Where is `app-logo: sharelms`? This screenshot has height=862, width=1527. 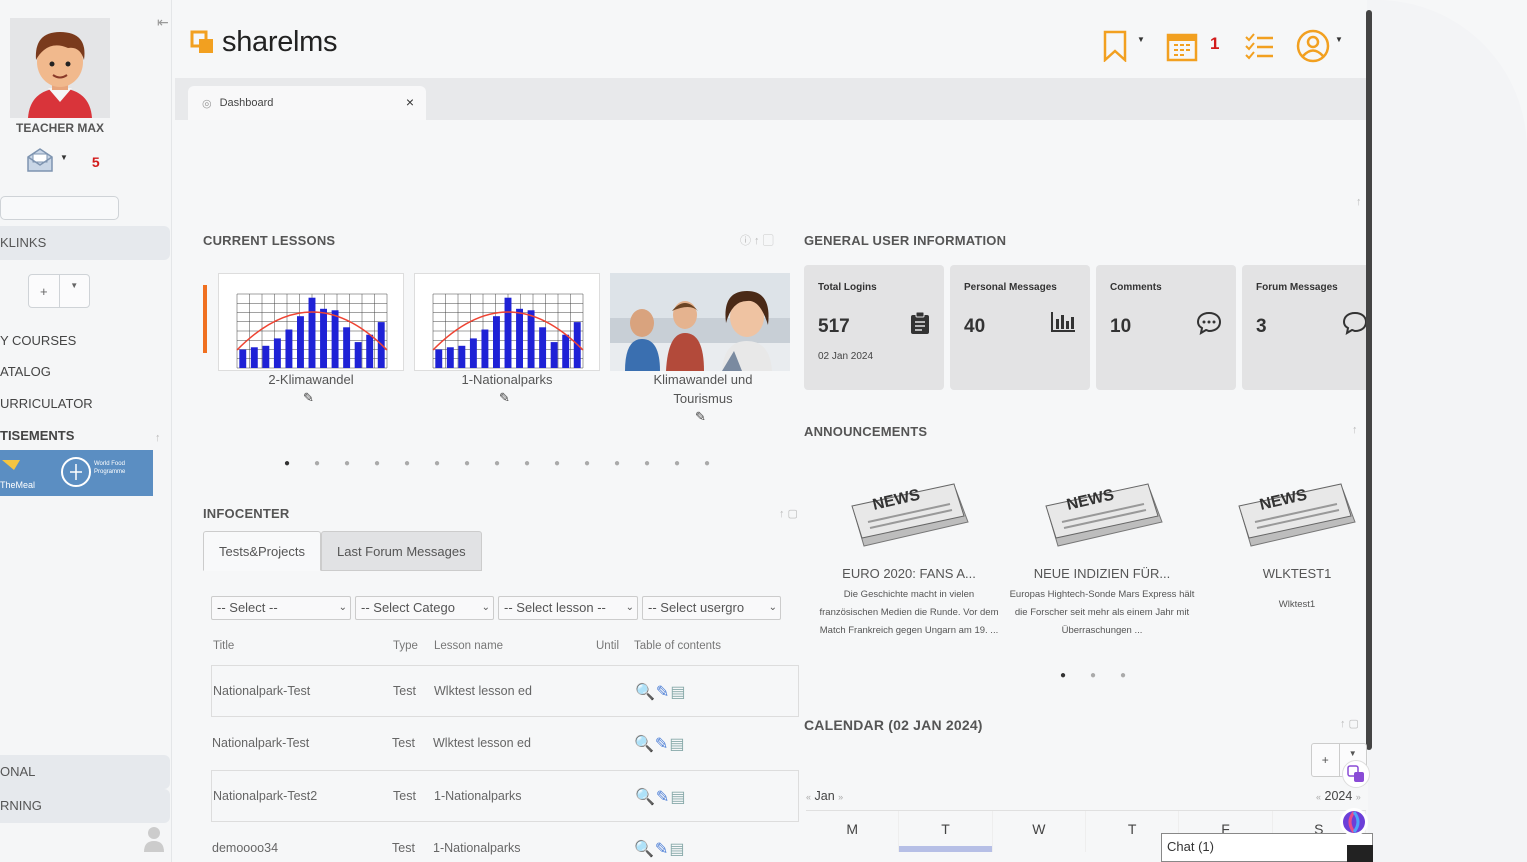
app-logo: sharelms is located at coordinates (264, 42).